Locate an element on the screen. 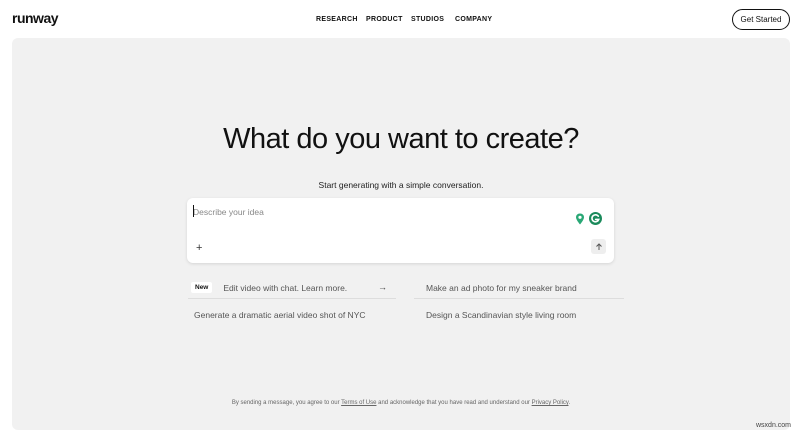 This screenshot has height=433, width=800. prompt-input is located at coordinates (383, 212).